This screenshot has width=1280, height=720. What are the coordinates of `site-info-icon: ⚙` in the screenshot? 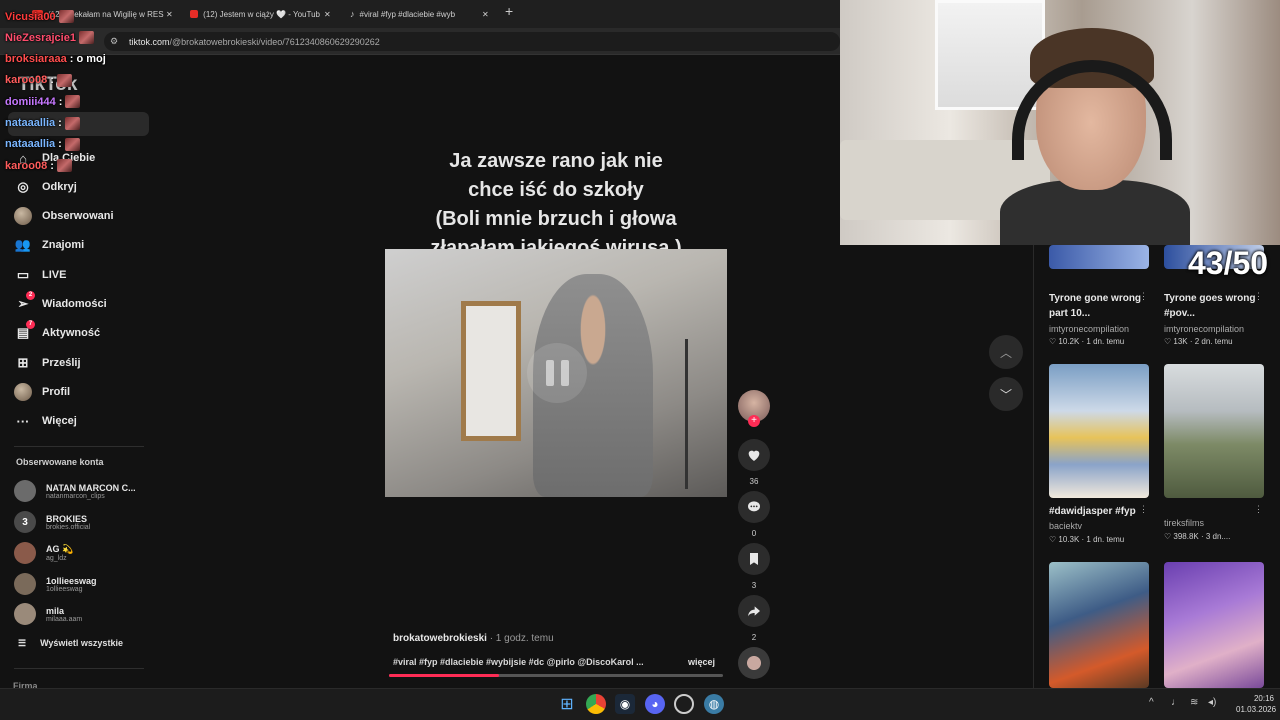 It's located at (114, 41).